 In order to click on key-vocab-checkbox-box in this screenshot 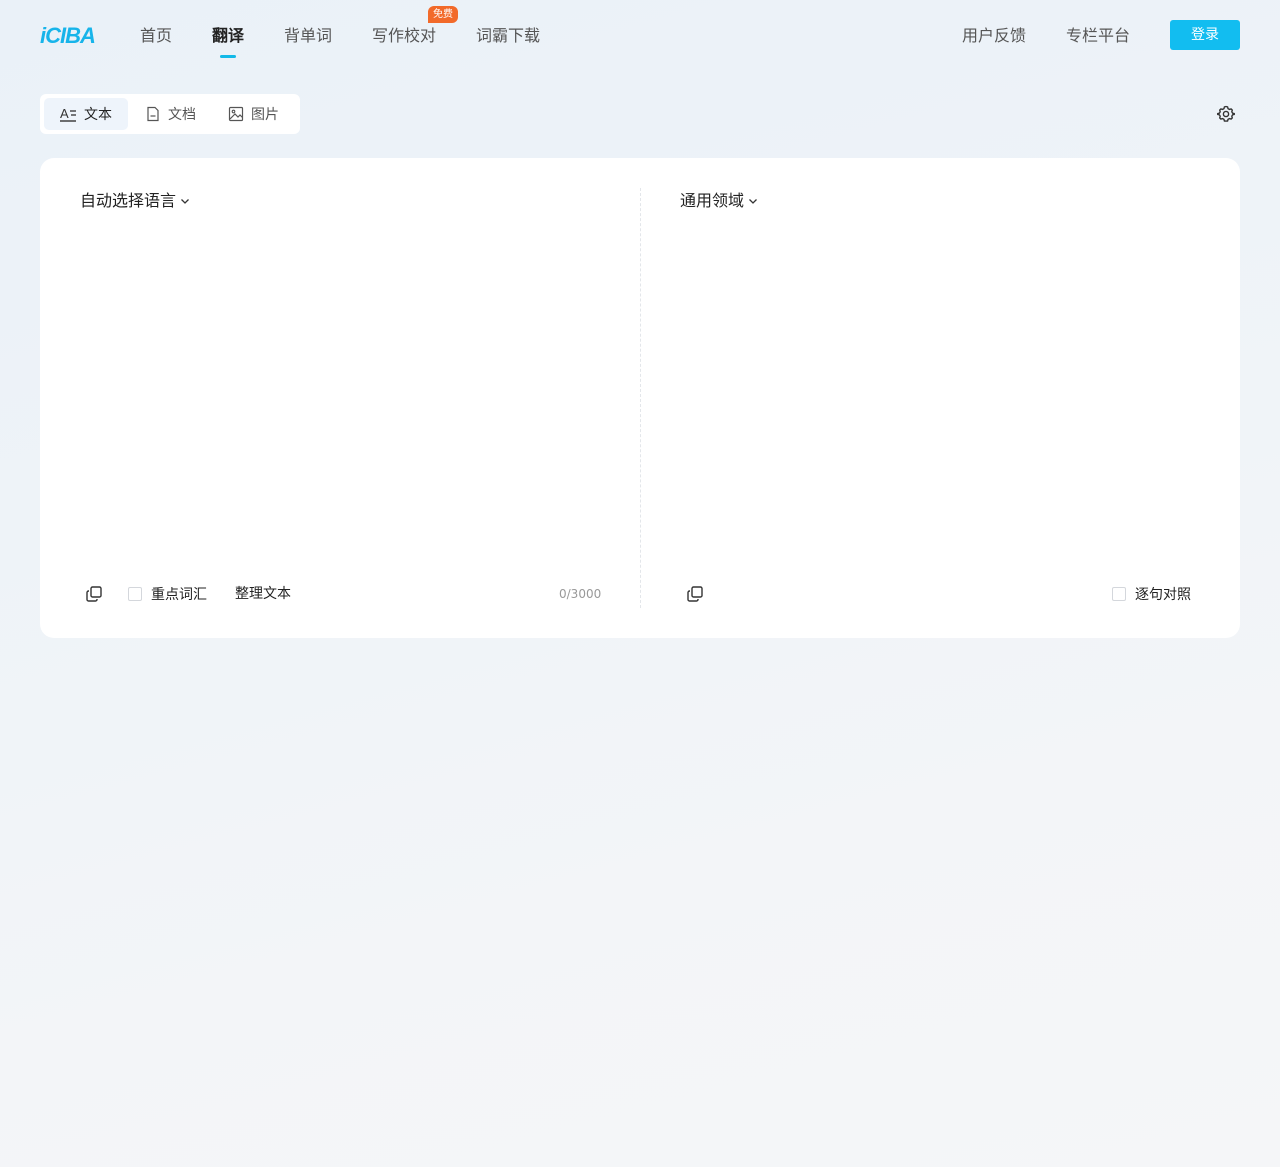, I will do `click(135, 594)`.